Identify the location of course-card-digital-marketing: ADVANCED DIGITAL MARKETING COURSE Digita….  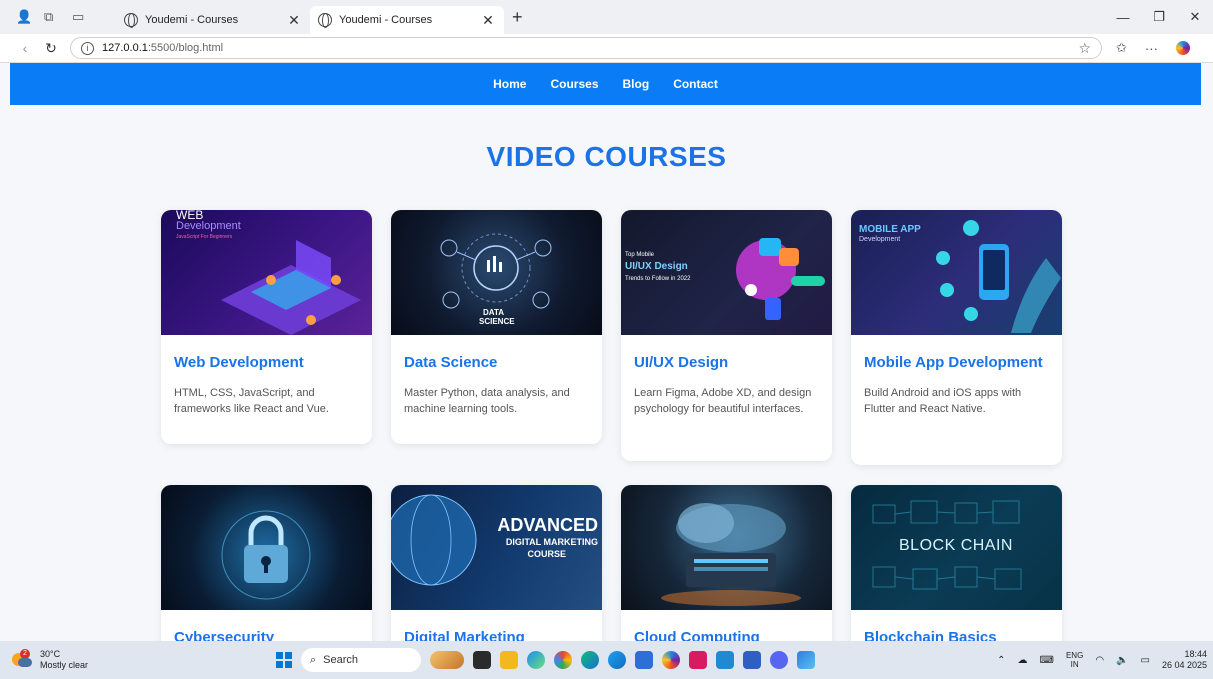
(496, 563).